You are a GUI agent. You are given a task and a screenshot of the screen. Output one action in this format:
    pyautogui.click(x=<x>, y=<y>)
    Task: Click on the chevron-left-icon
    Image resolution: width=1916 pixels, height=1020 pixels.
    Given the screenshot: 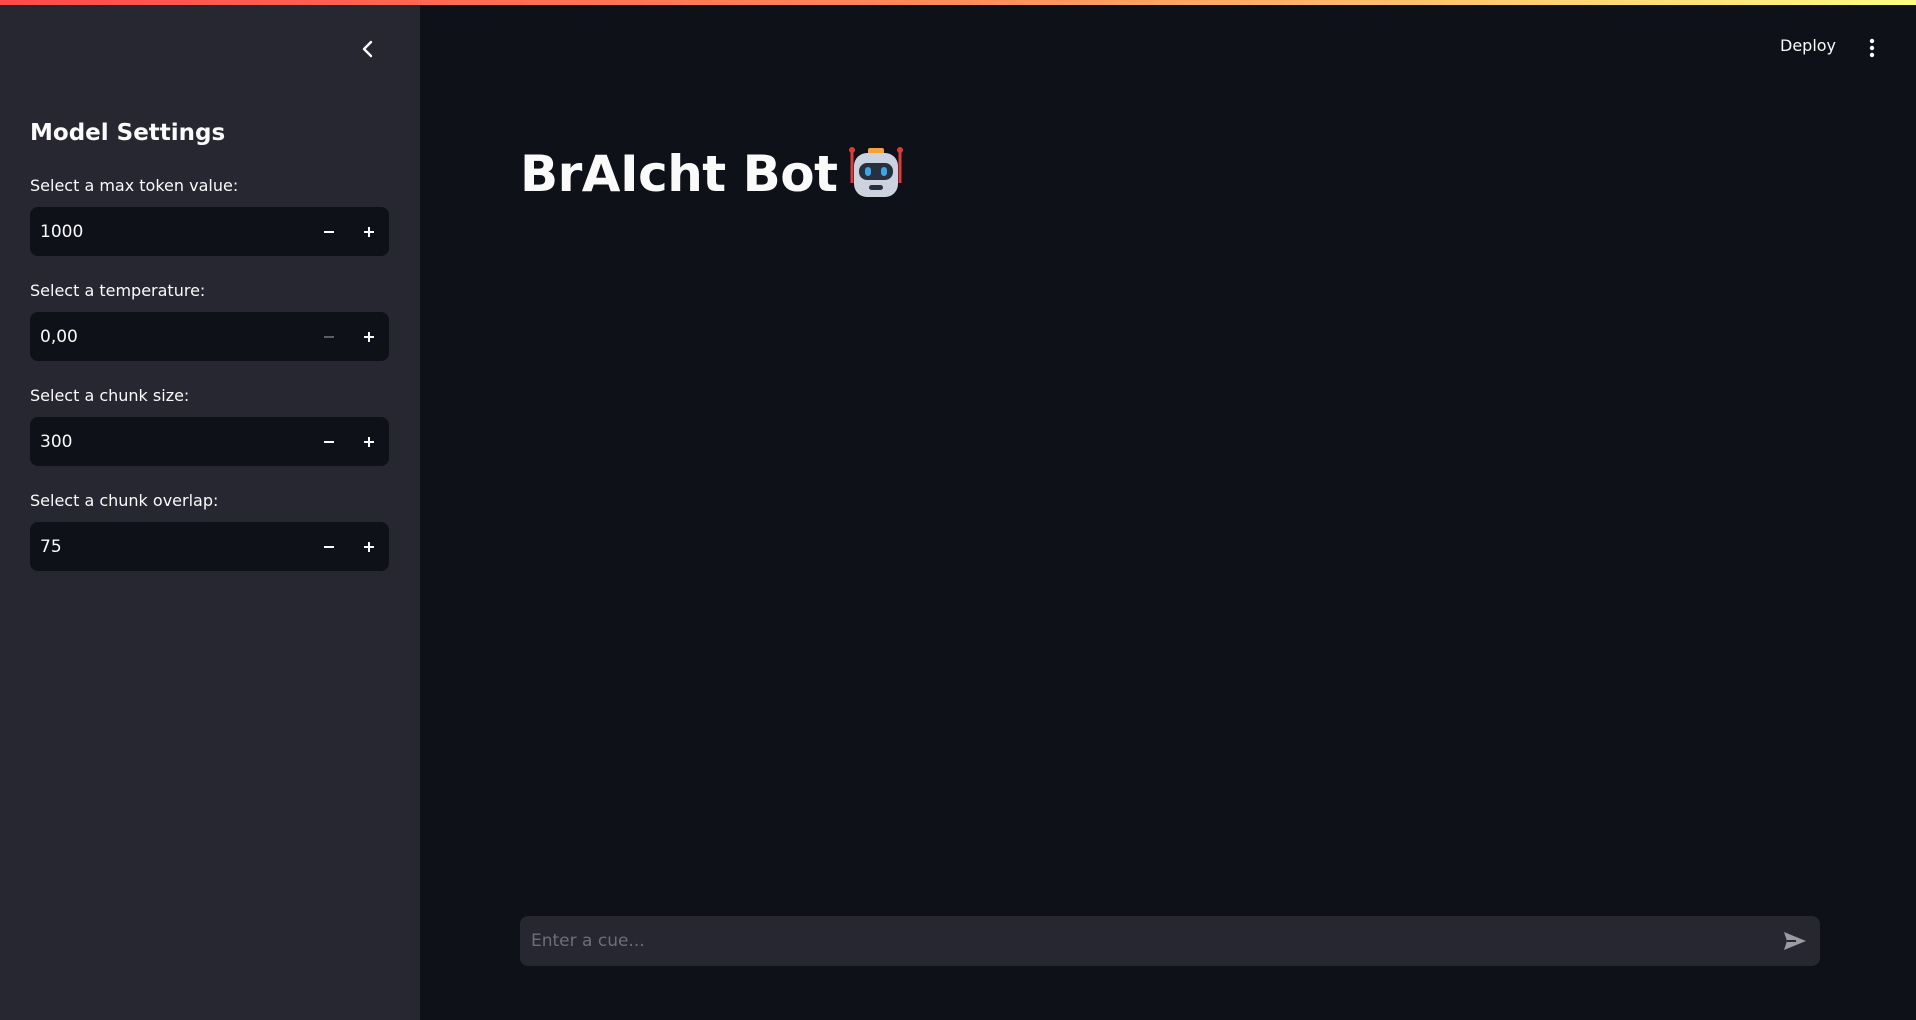 What is the action you would take?
    pyautogui.click(x=367, y=49)
    